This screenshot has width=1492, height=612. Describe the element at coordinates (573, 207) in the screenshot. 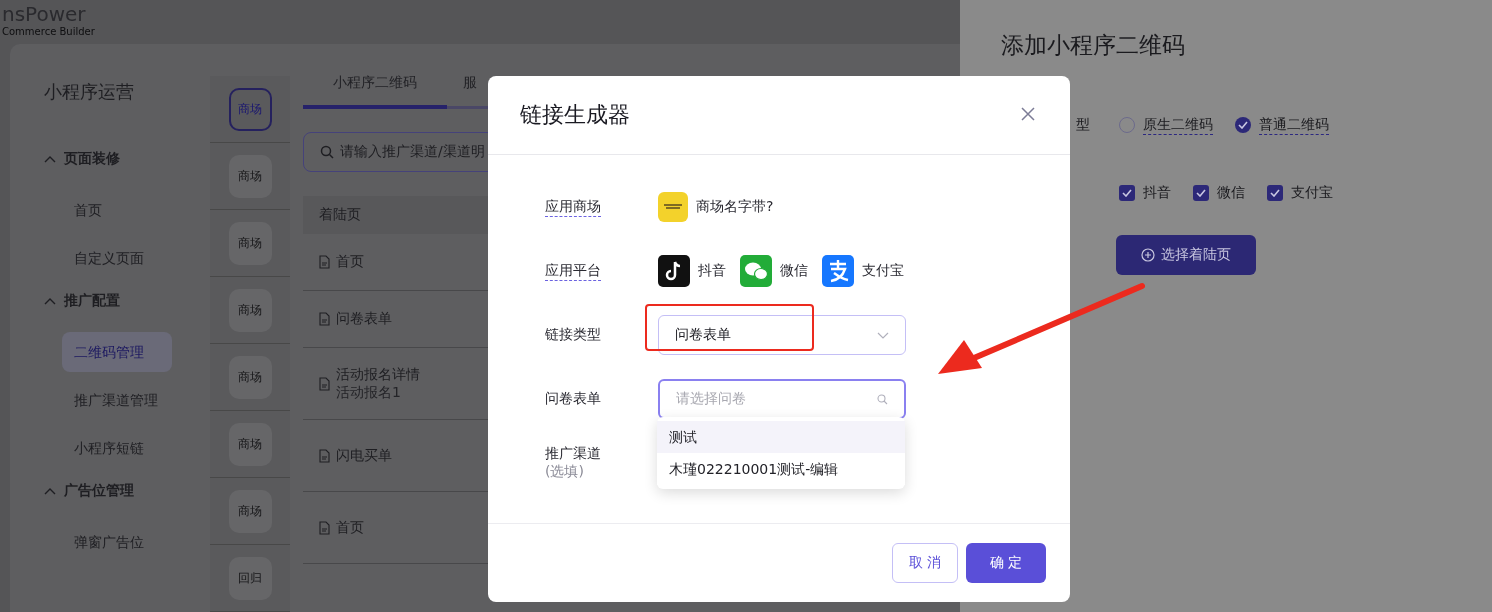

I see `form-label: 应用商场` at that location.